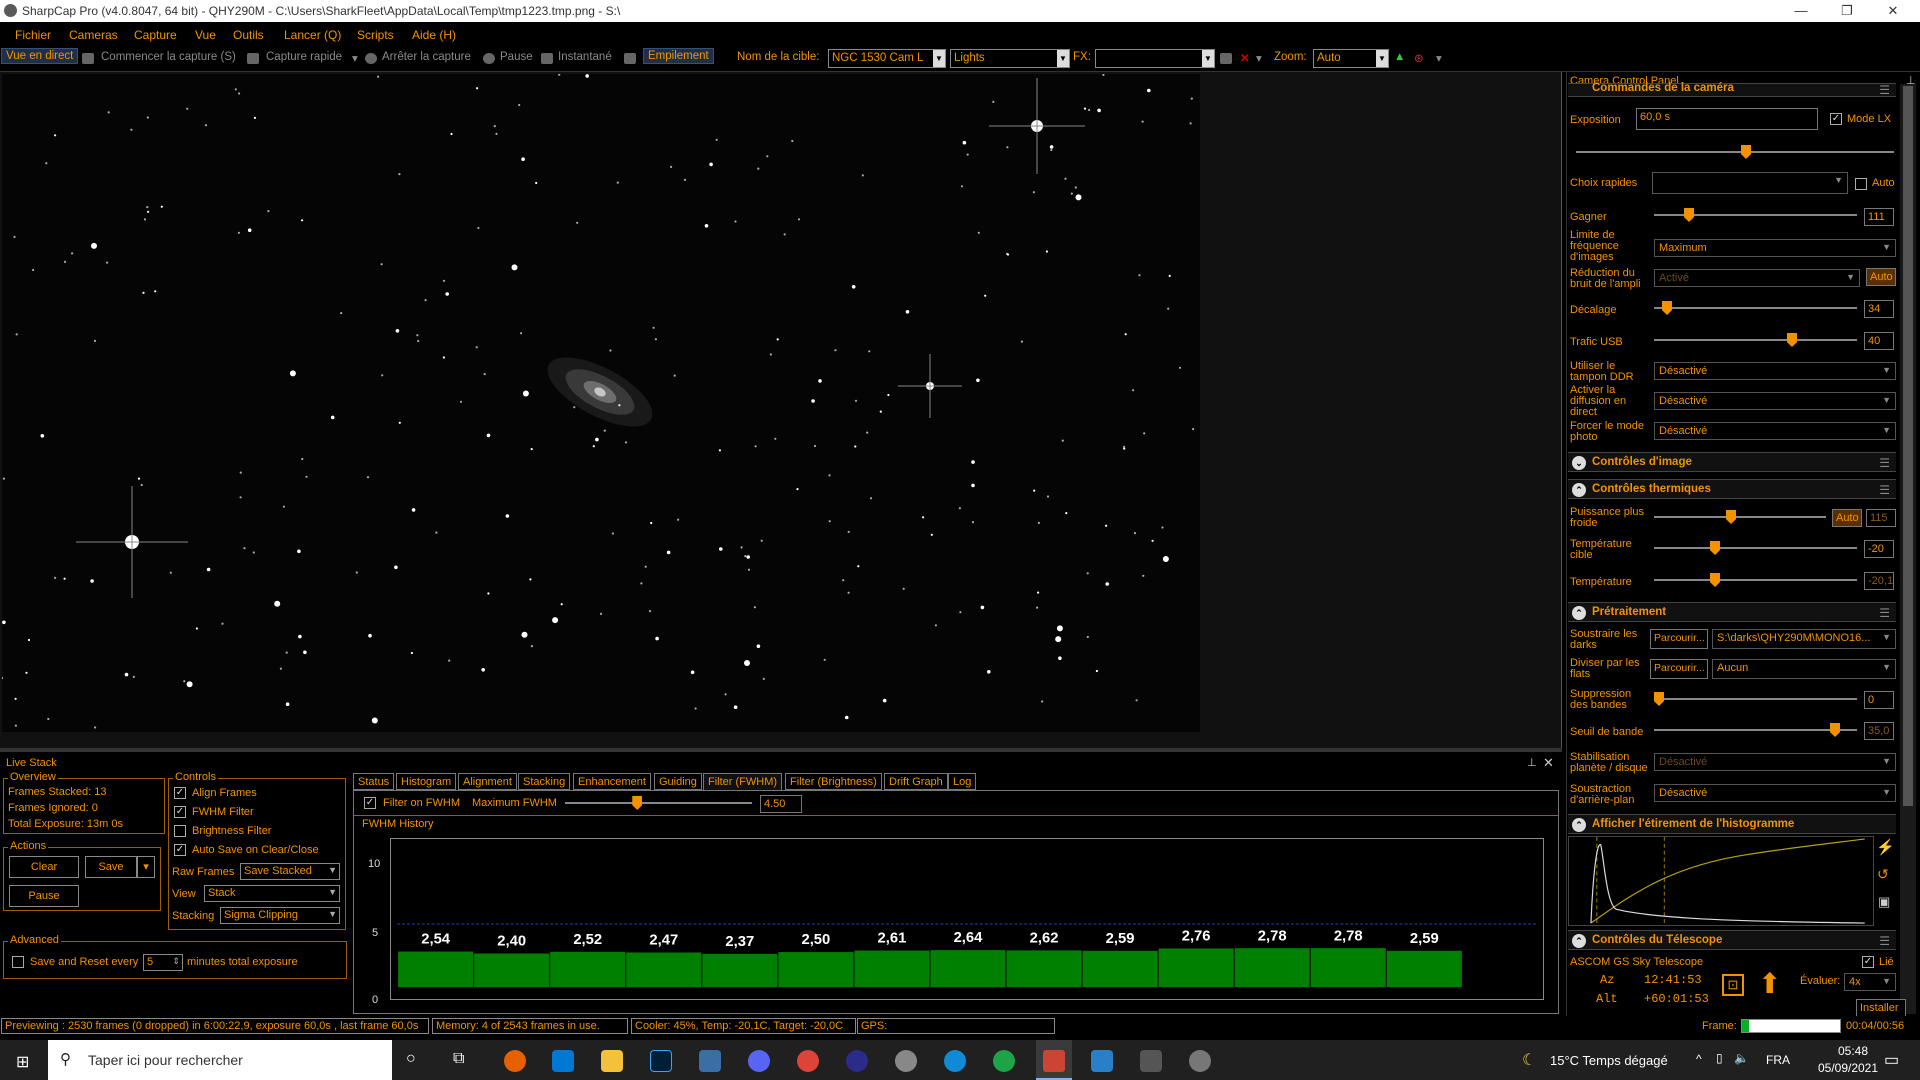 The height and width of the screenshot is (1080, 1920). I want to click on banding-input: 0, so click(1879, 700).